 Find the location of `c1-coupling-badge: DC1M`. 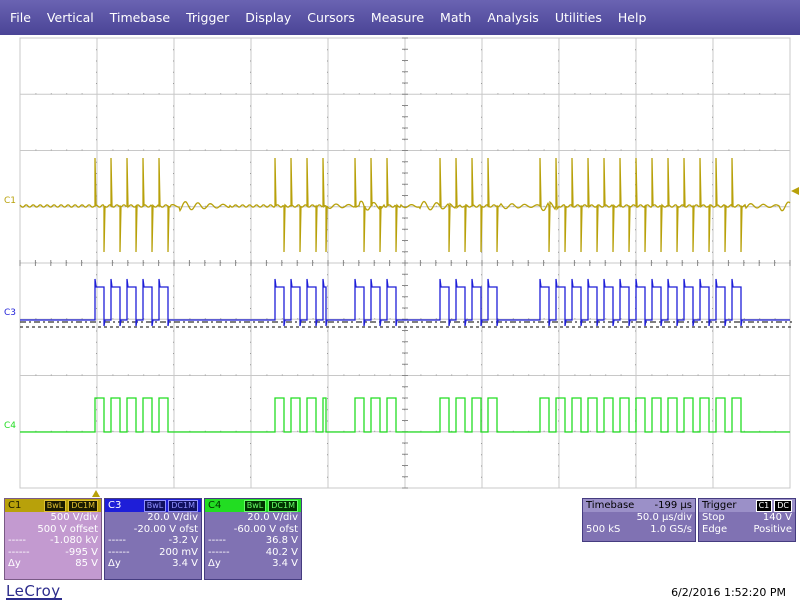

c1-coupling-badge: DC1M is located at coordinates (83, 505).